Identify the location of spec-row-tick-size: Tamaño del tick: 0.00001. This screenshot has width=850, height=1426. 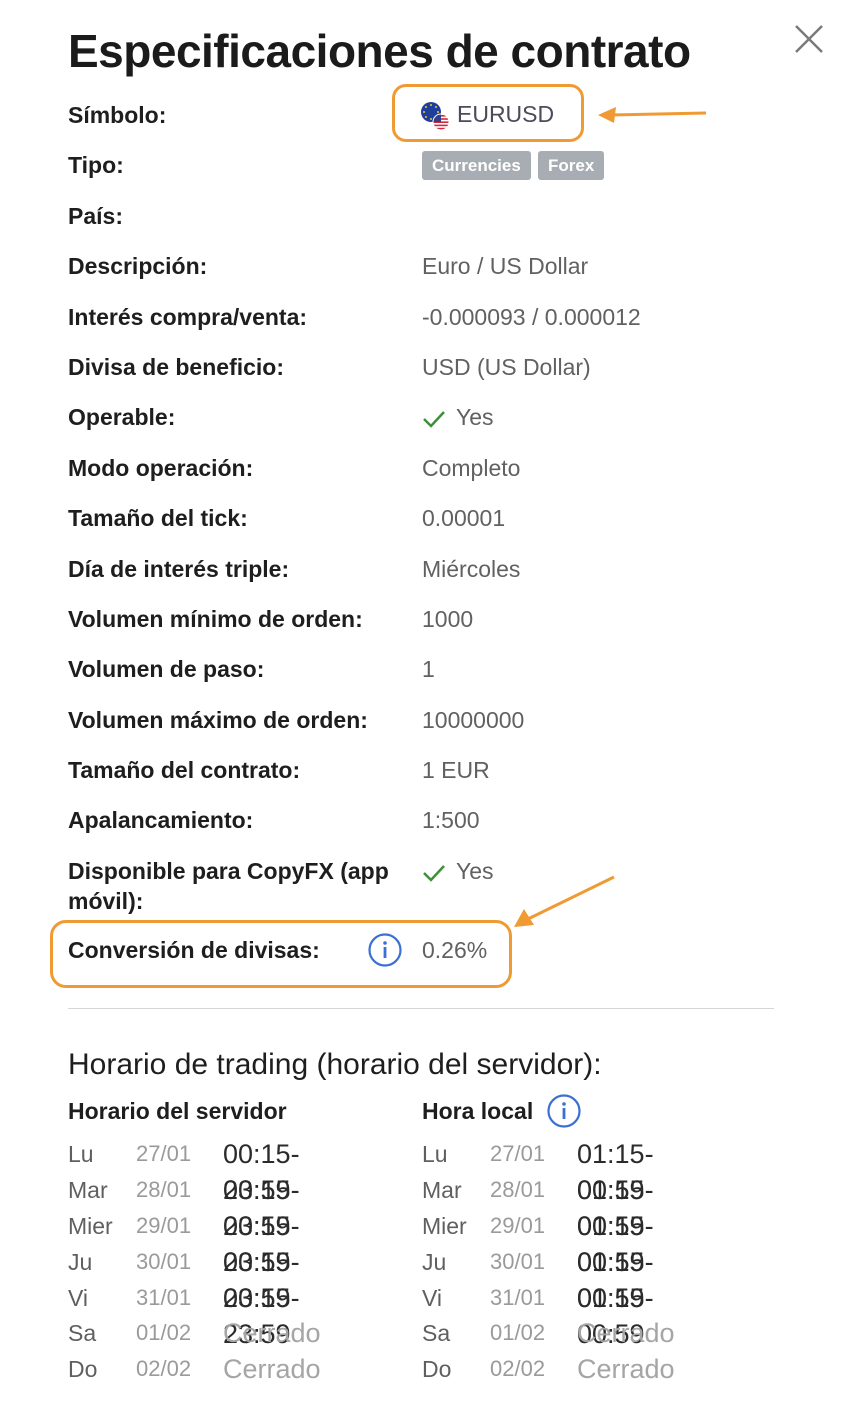
(428, 521).